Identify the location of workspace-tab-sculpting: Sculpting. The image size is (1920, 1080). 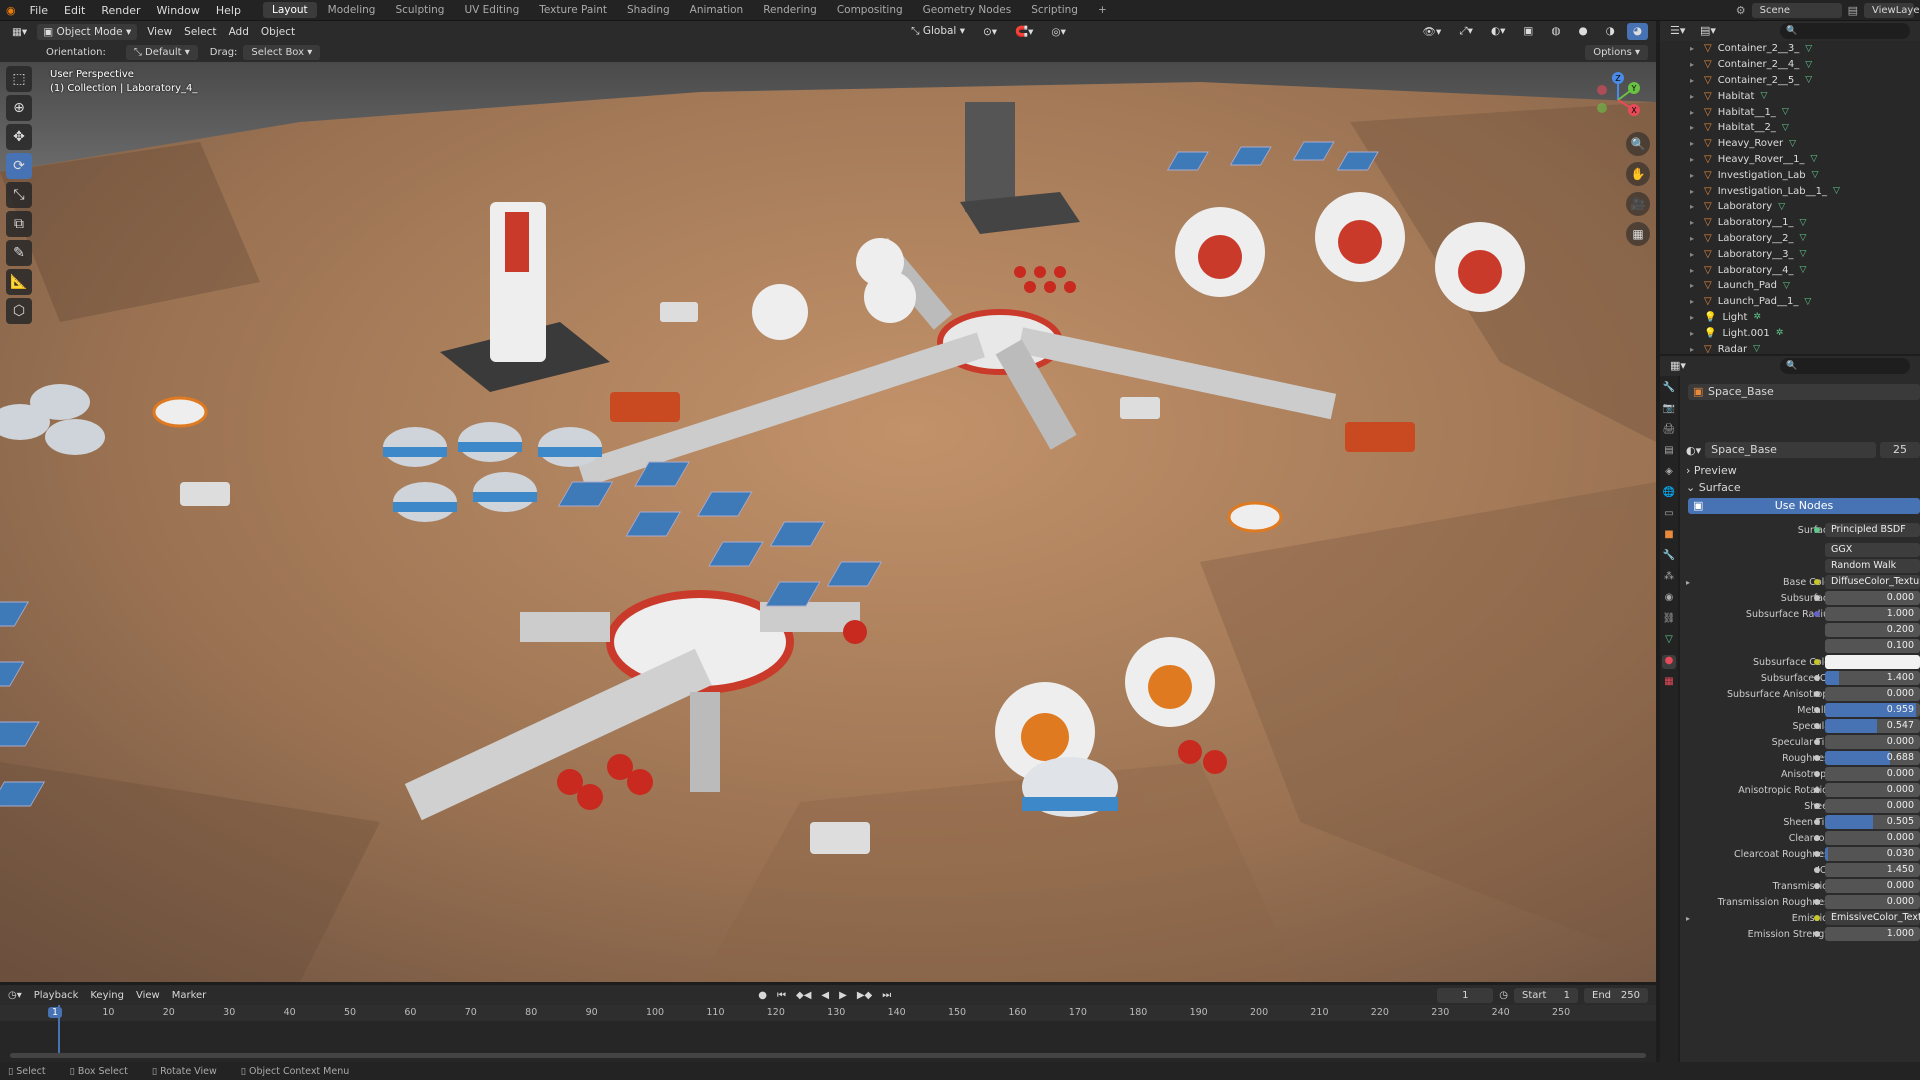
(419, 10).